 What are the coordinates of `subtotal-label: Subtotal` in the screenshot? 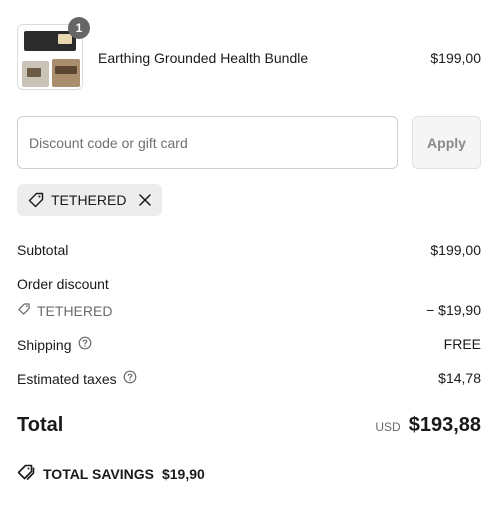 It's located at (43, 250).